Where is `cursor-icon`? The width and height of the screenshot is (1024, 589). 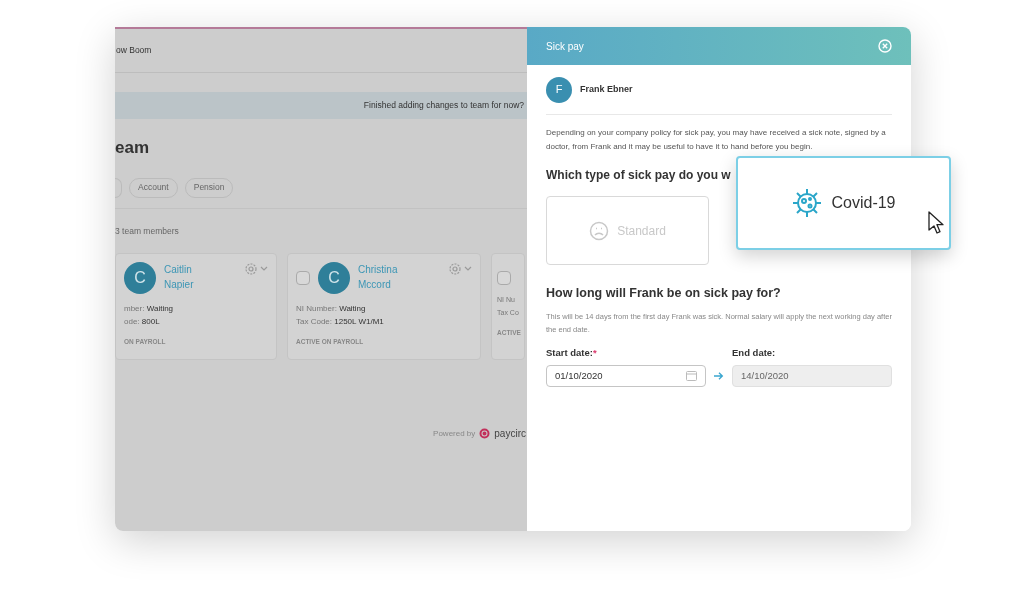
cursor-icon is located at coordinates (936, 223).